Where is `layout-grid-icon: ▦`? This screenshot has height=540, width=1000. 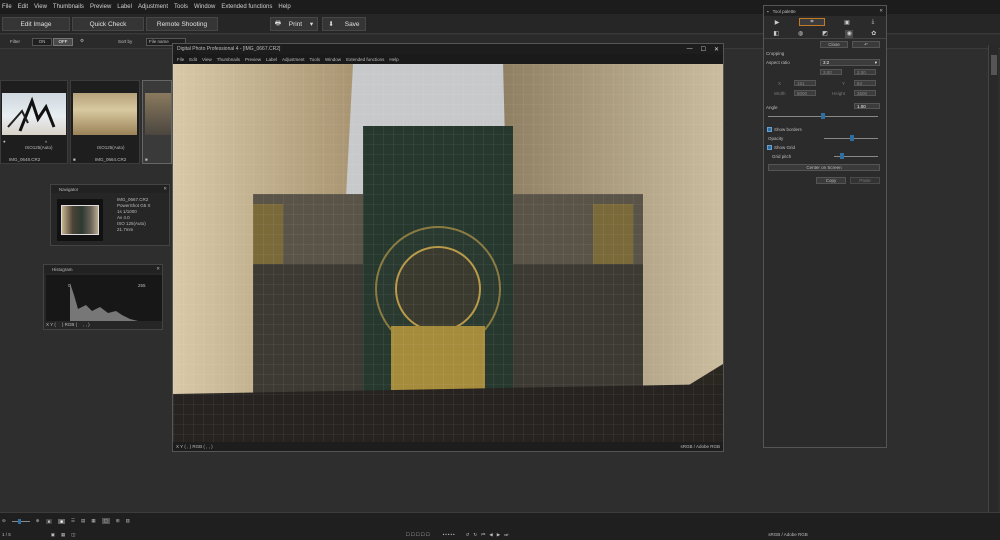 layout-grid-icon: ▦ is located at coordinates (63, 535).